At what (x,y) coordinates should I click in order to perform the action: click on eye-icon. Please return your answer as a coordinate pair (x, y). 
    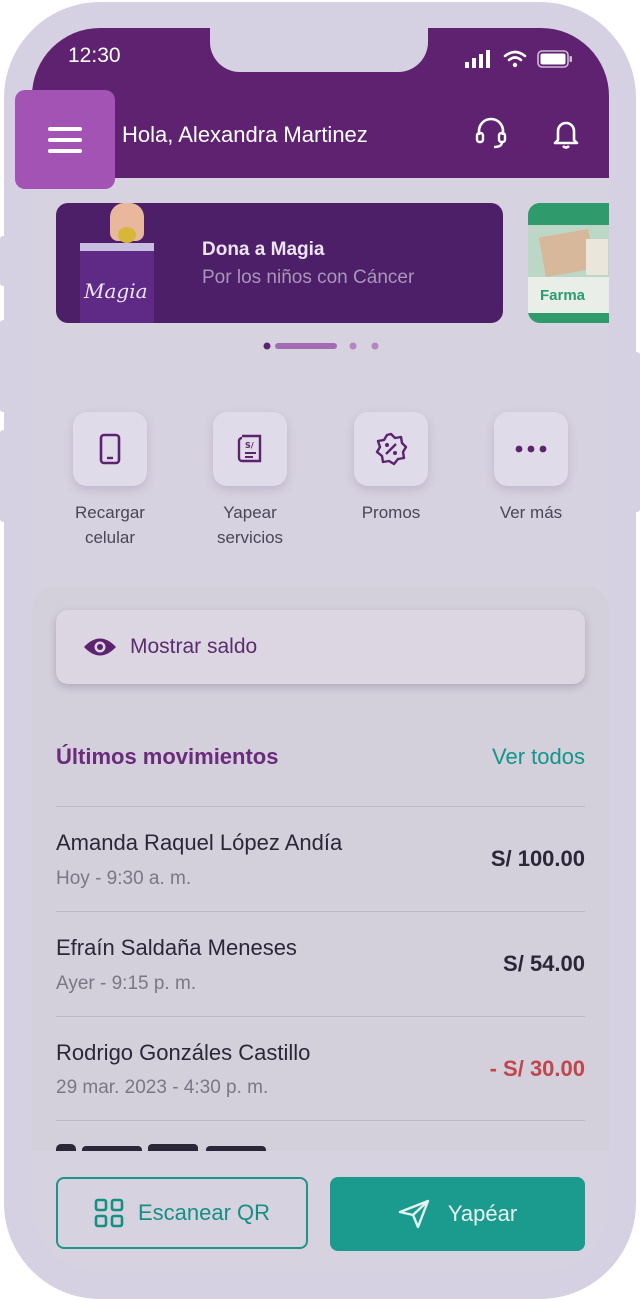
    Looking at the image, I should click on (100, 647).